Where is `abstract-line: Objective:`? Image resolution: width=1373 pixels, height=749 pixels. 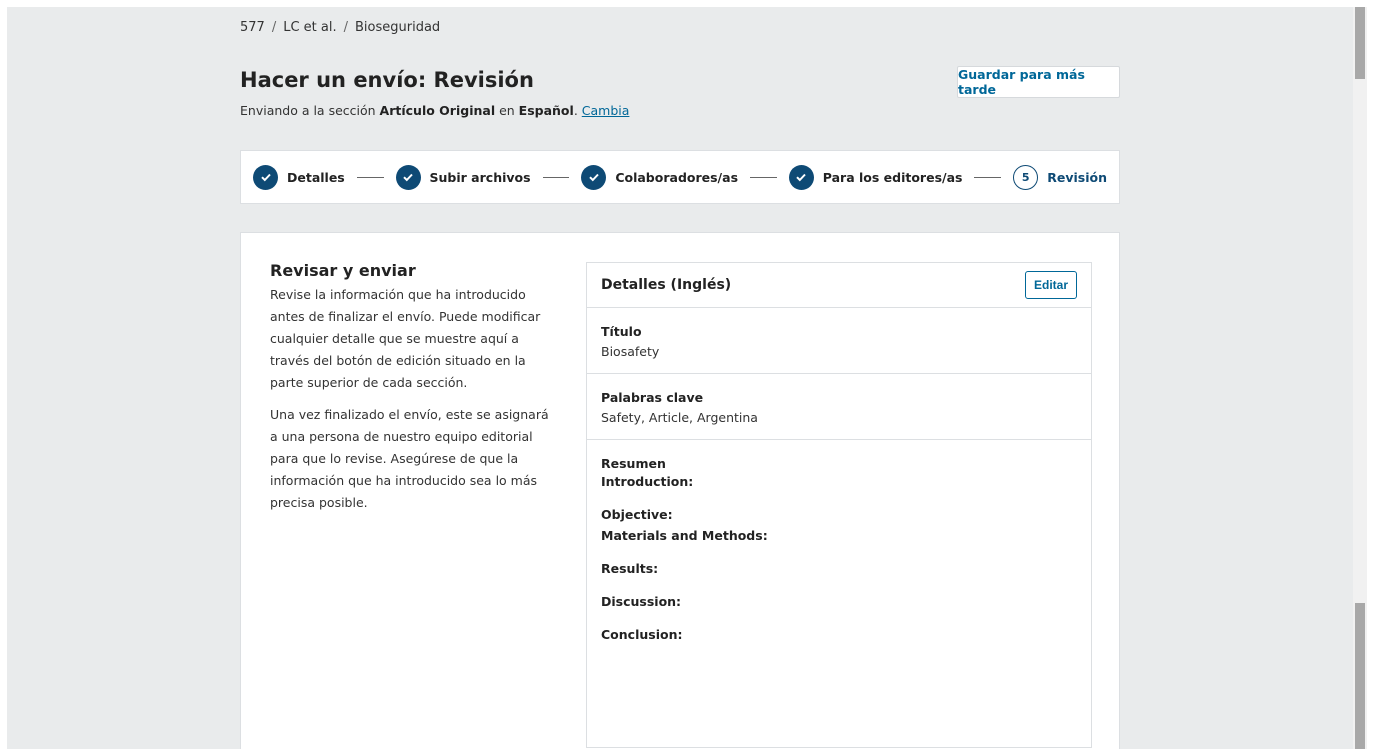
abstract-line: Objective: is located at coordinates (637, 514).